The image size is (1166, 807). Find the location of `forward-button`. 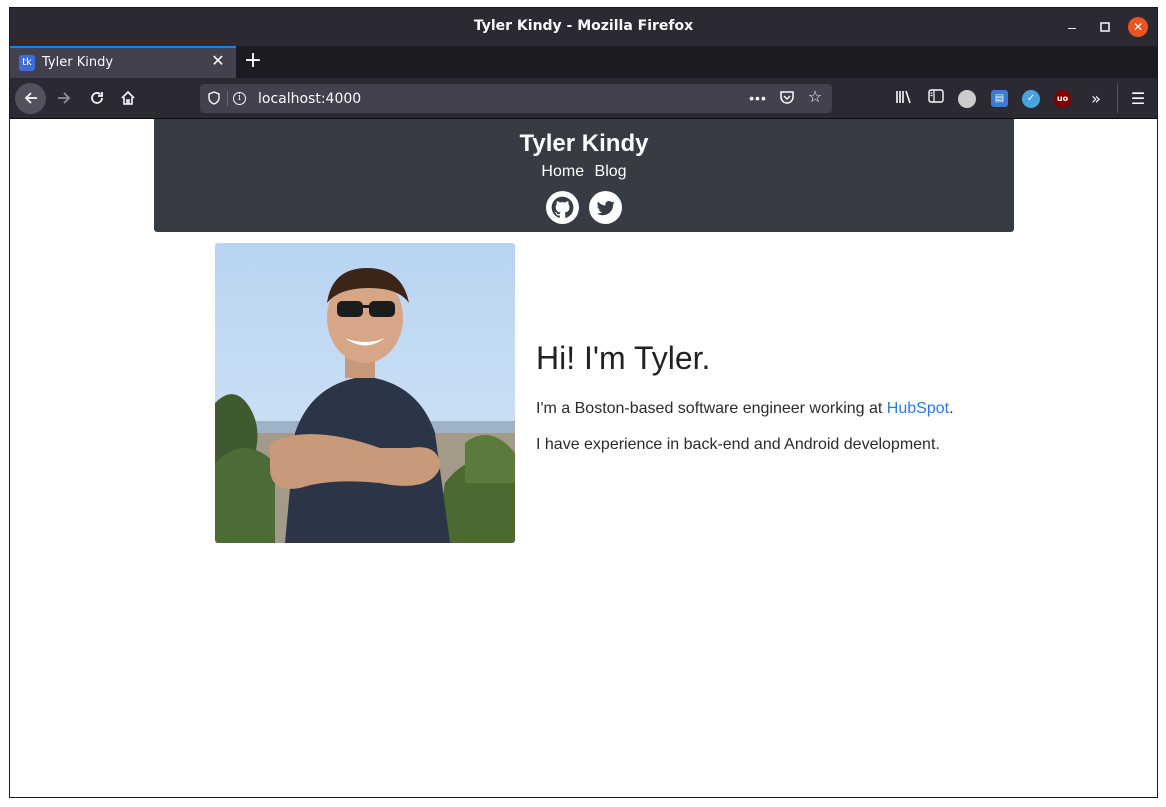

forward-button is located at coordinates (64, 98).